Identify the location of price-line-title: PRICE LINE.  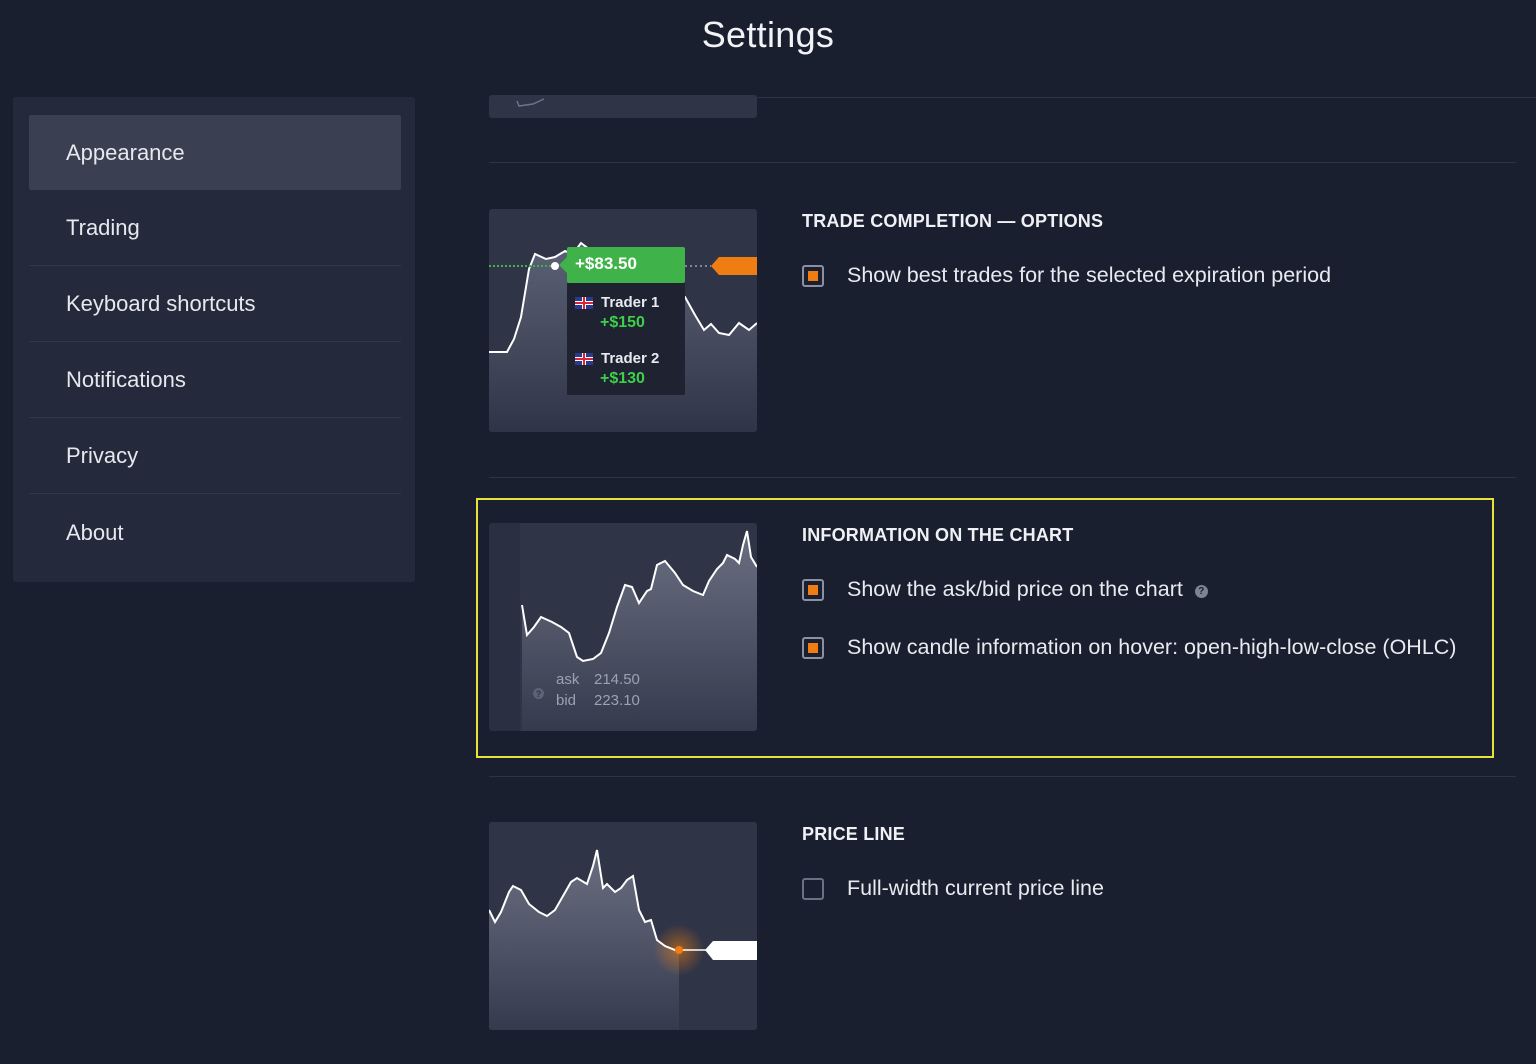
(854, 834).